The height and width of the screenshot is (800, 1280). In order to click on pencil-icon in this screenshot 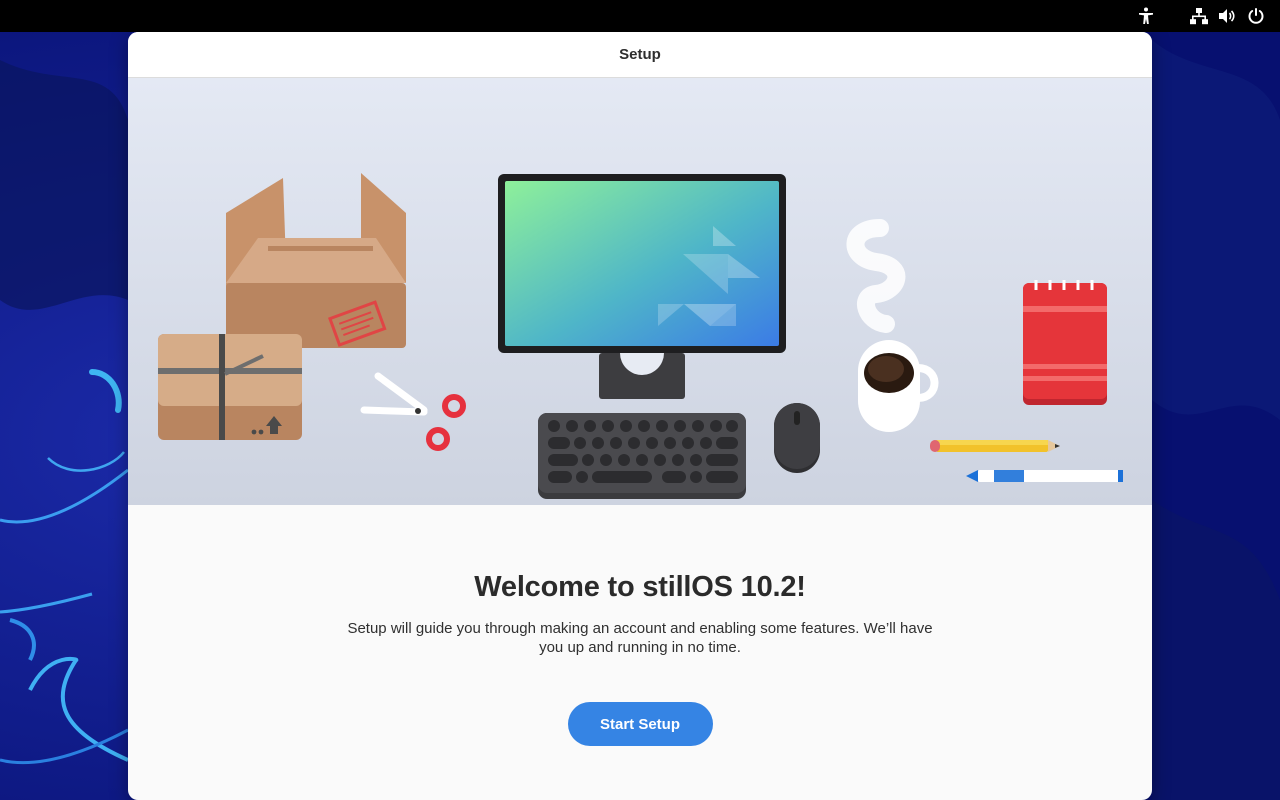, I will do `click(995, 446)`.